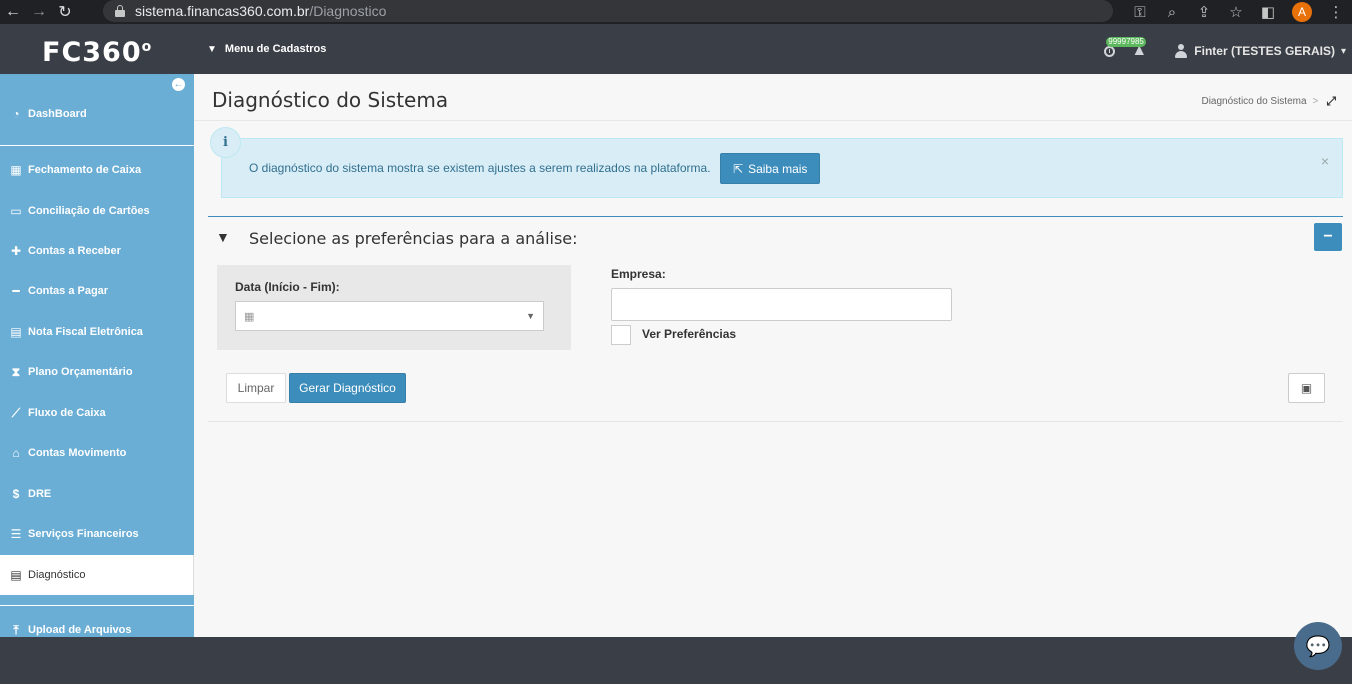  I want to click on bank-icon: ⌂, so click(16, 453).